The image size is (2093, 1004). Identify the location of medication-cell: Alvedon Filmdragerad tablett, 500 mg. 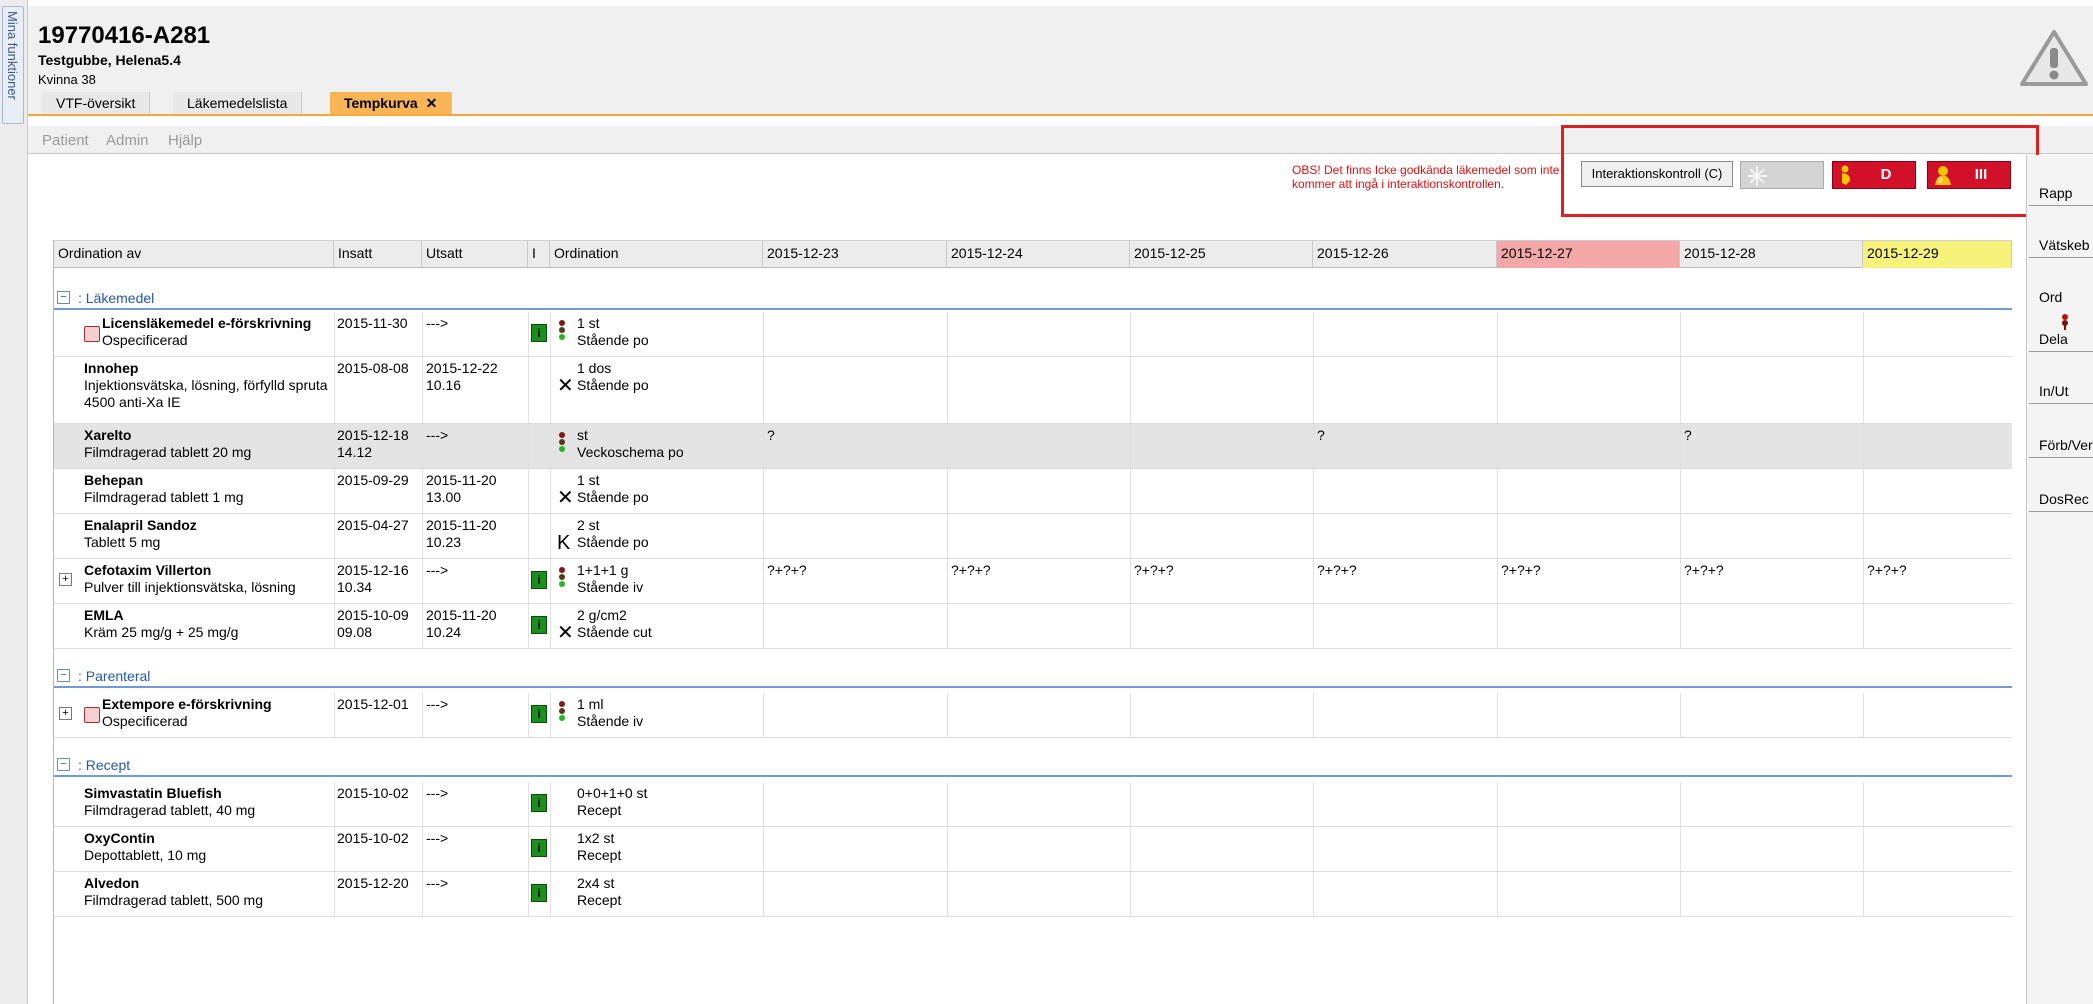
(208, 892).